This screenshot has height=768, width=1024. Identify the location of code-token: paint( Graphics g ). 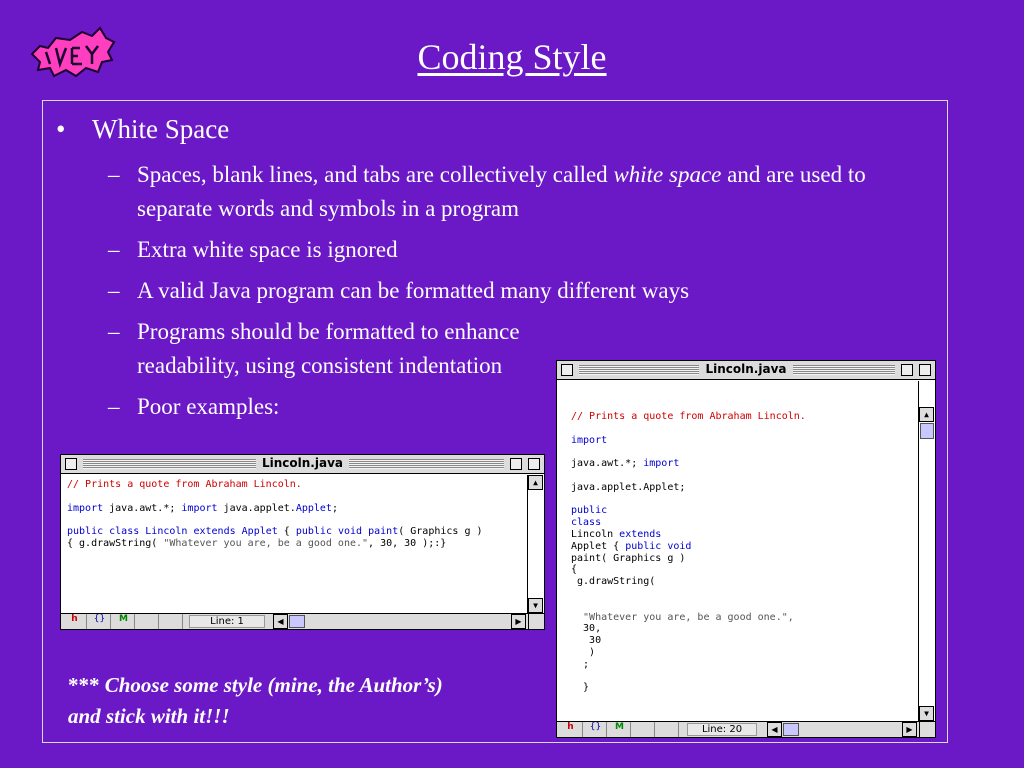
(628, 558).